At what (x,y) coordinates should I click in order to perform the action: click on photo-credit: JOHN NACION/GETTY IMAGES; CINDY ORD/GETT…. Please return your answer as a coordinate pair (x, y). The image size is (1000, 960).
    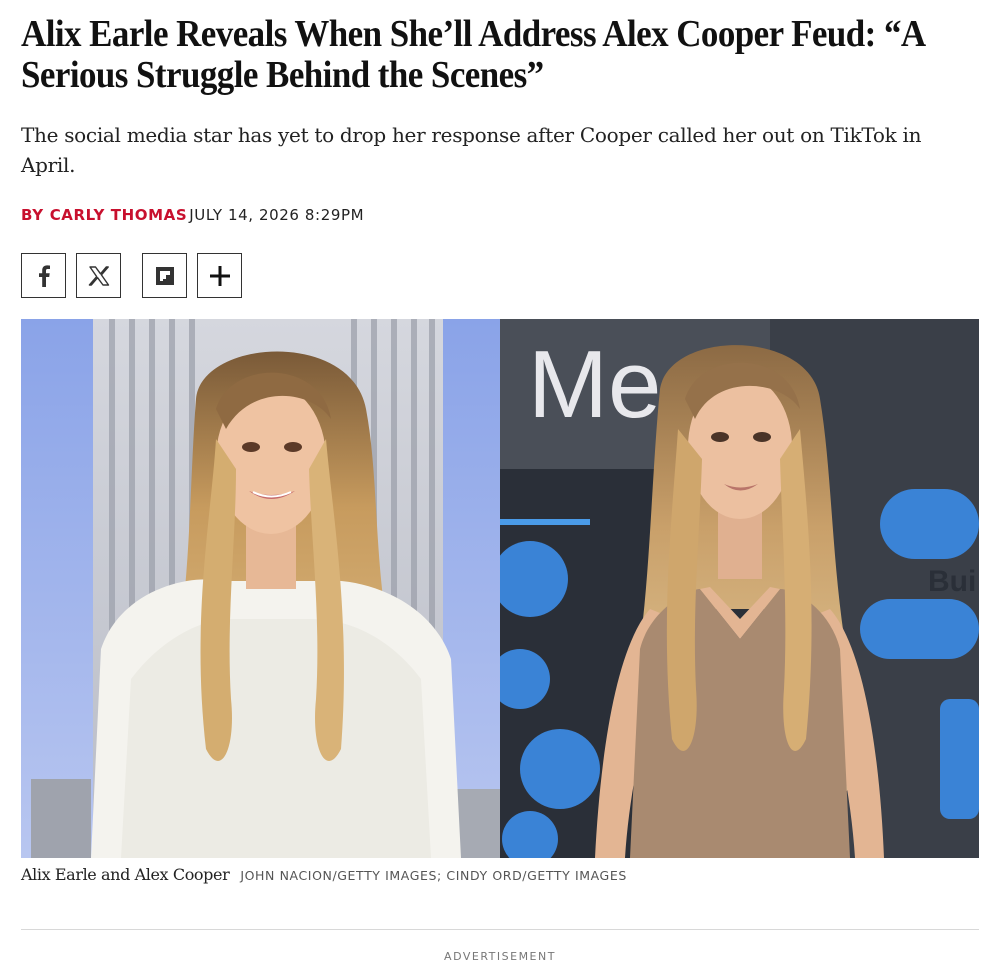
    Looking at the image, I should click on (433, 875).